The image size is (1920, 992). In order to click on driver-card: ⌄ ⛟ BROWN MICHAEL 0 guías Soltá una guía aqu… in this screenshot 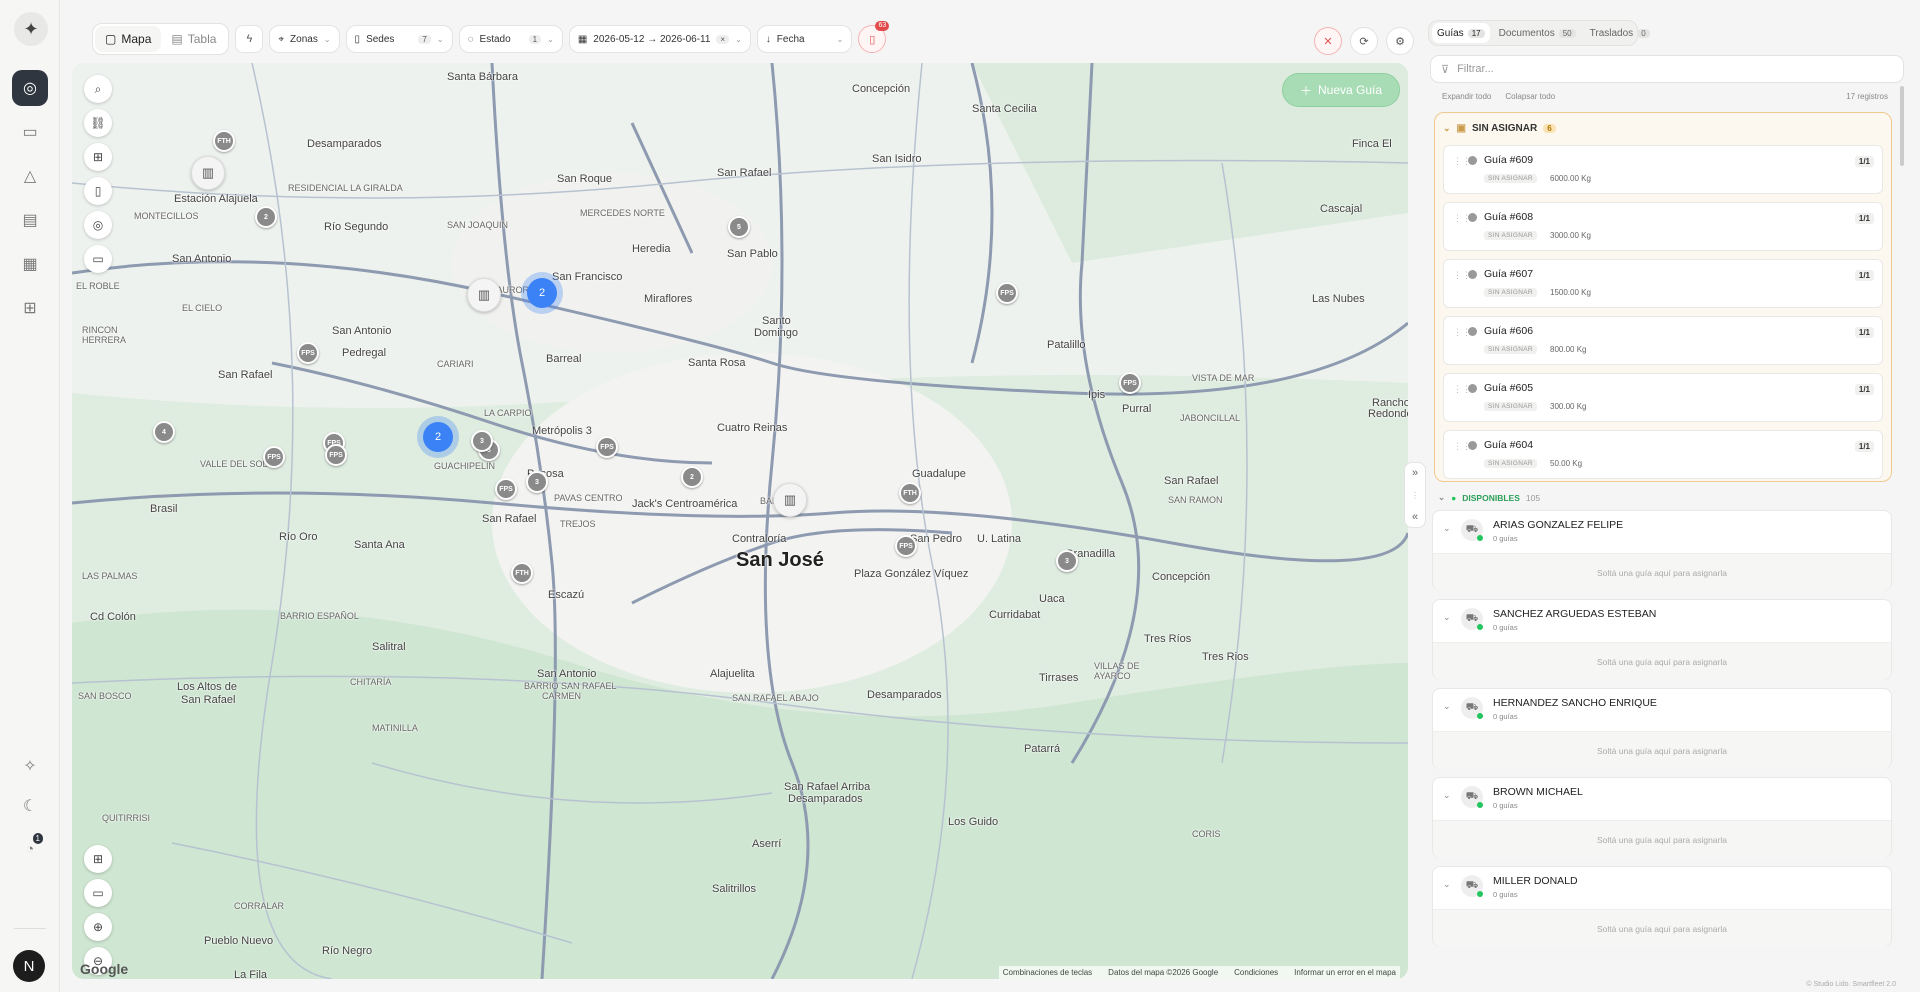, I will do `click(1662, 817)`.